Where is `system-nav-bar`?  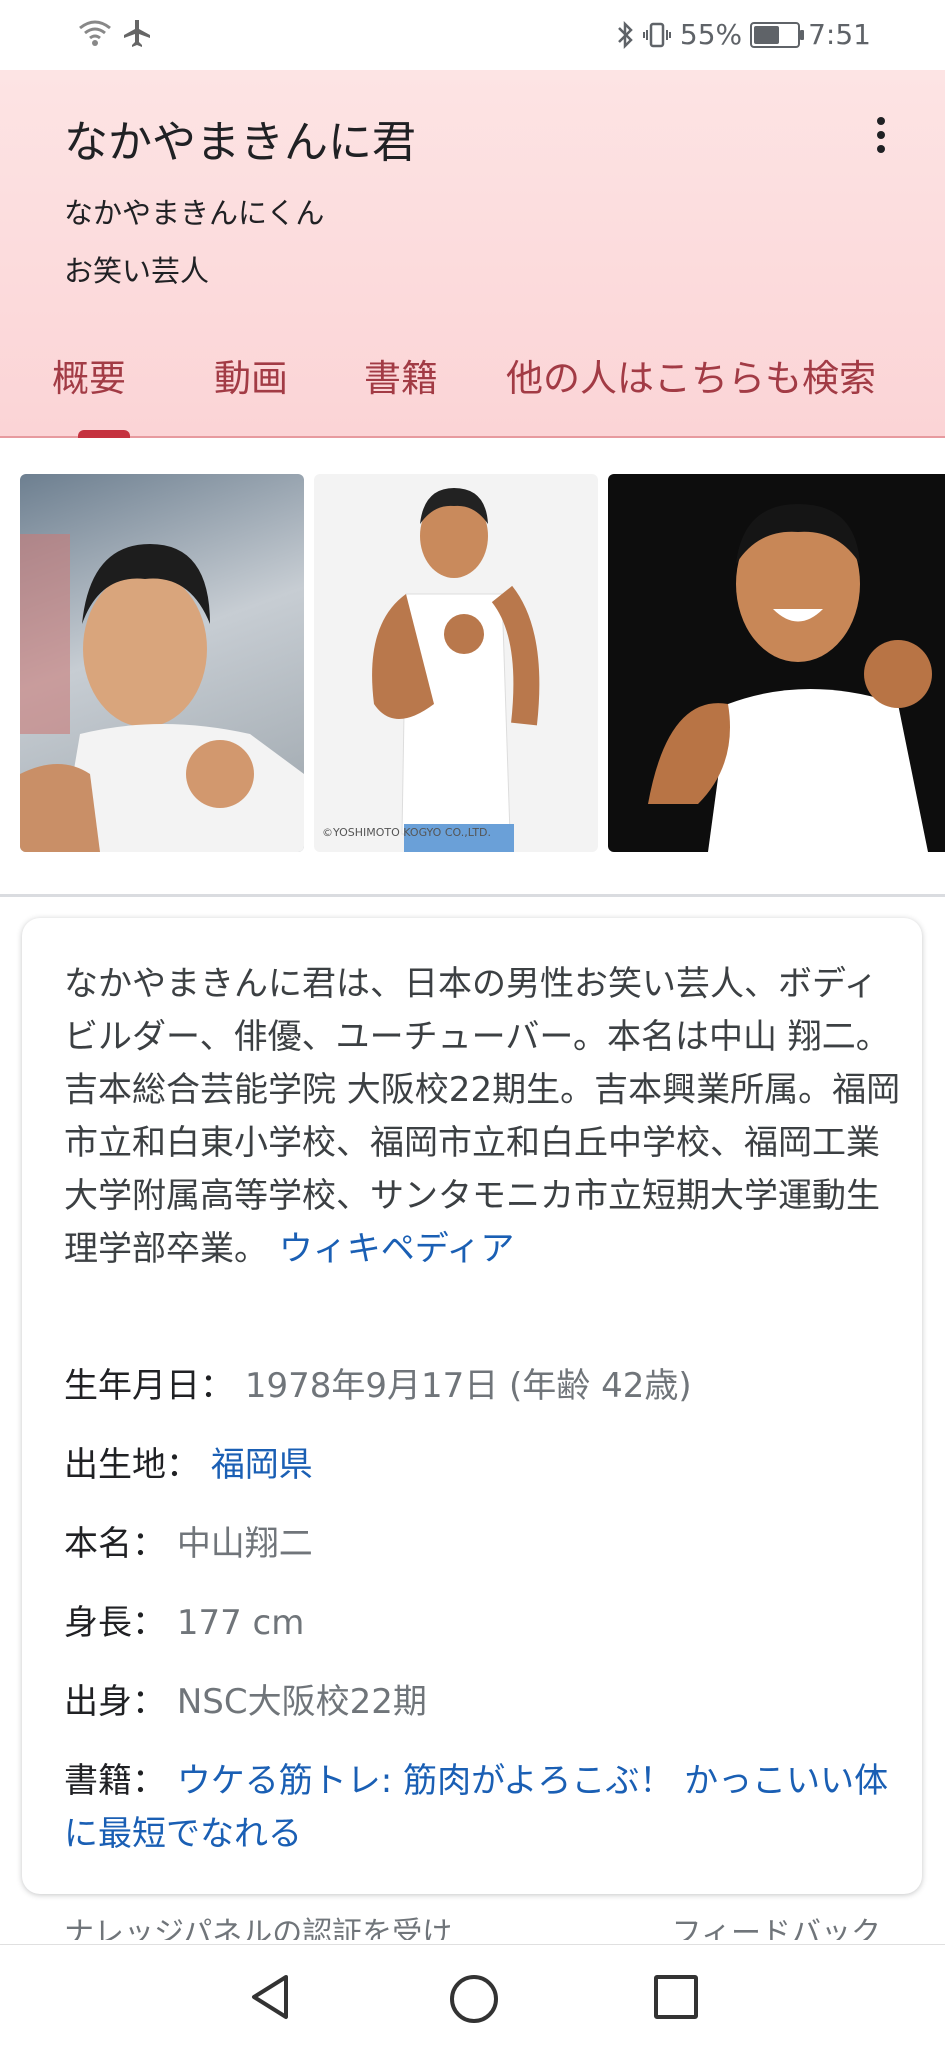 system-nav-bar is located at coordinates (472, 1996).